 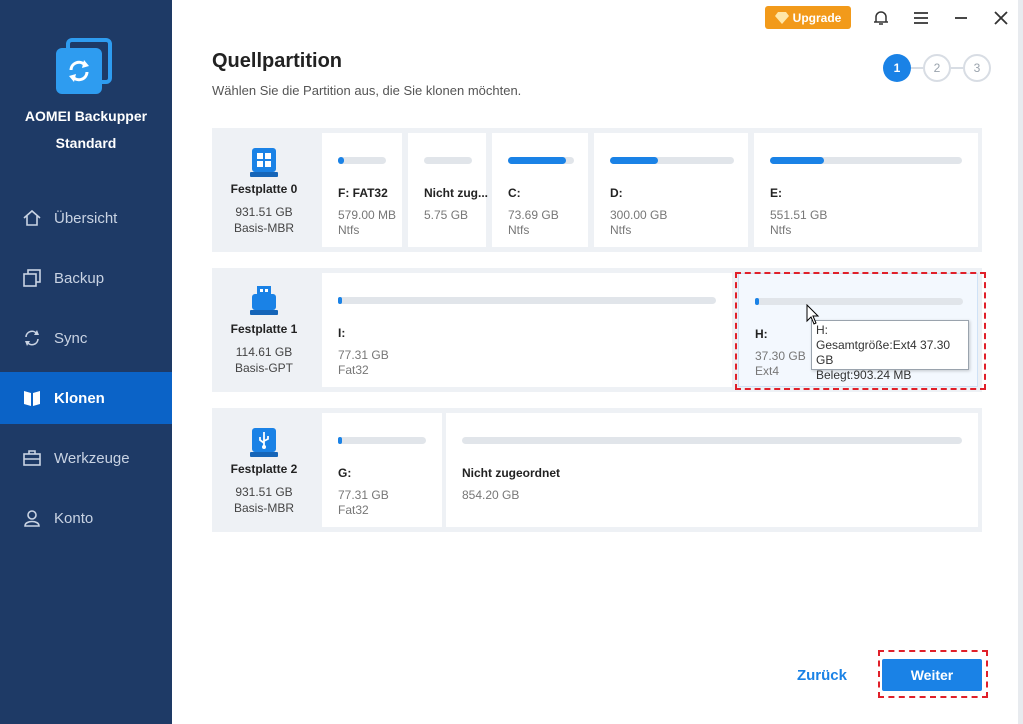 What do you see at coordinates (671, 190) in the screenshot?
I see `partition-card: D: 300.00 GB Ntfs` at bounding box center [671, 190].